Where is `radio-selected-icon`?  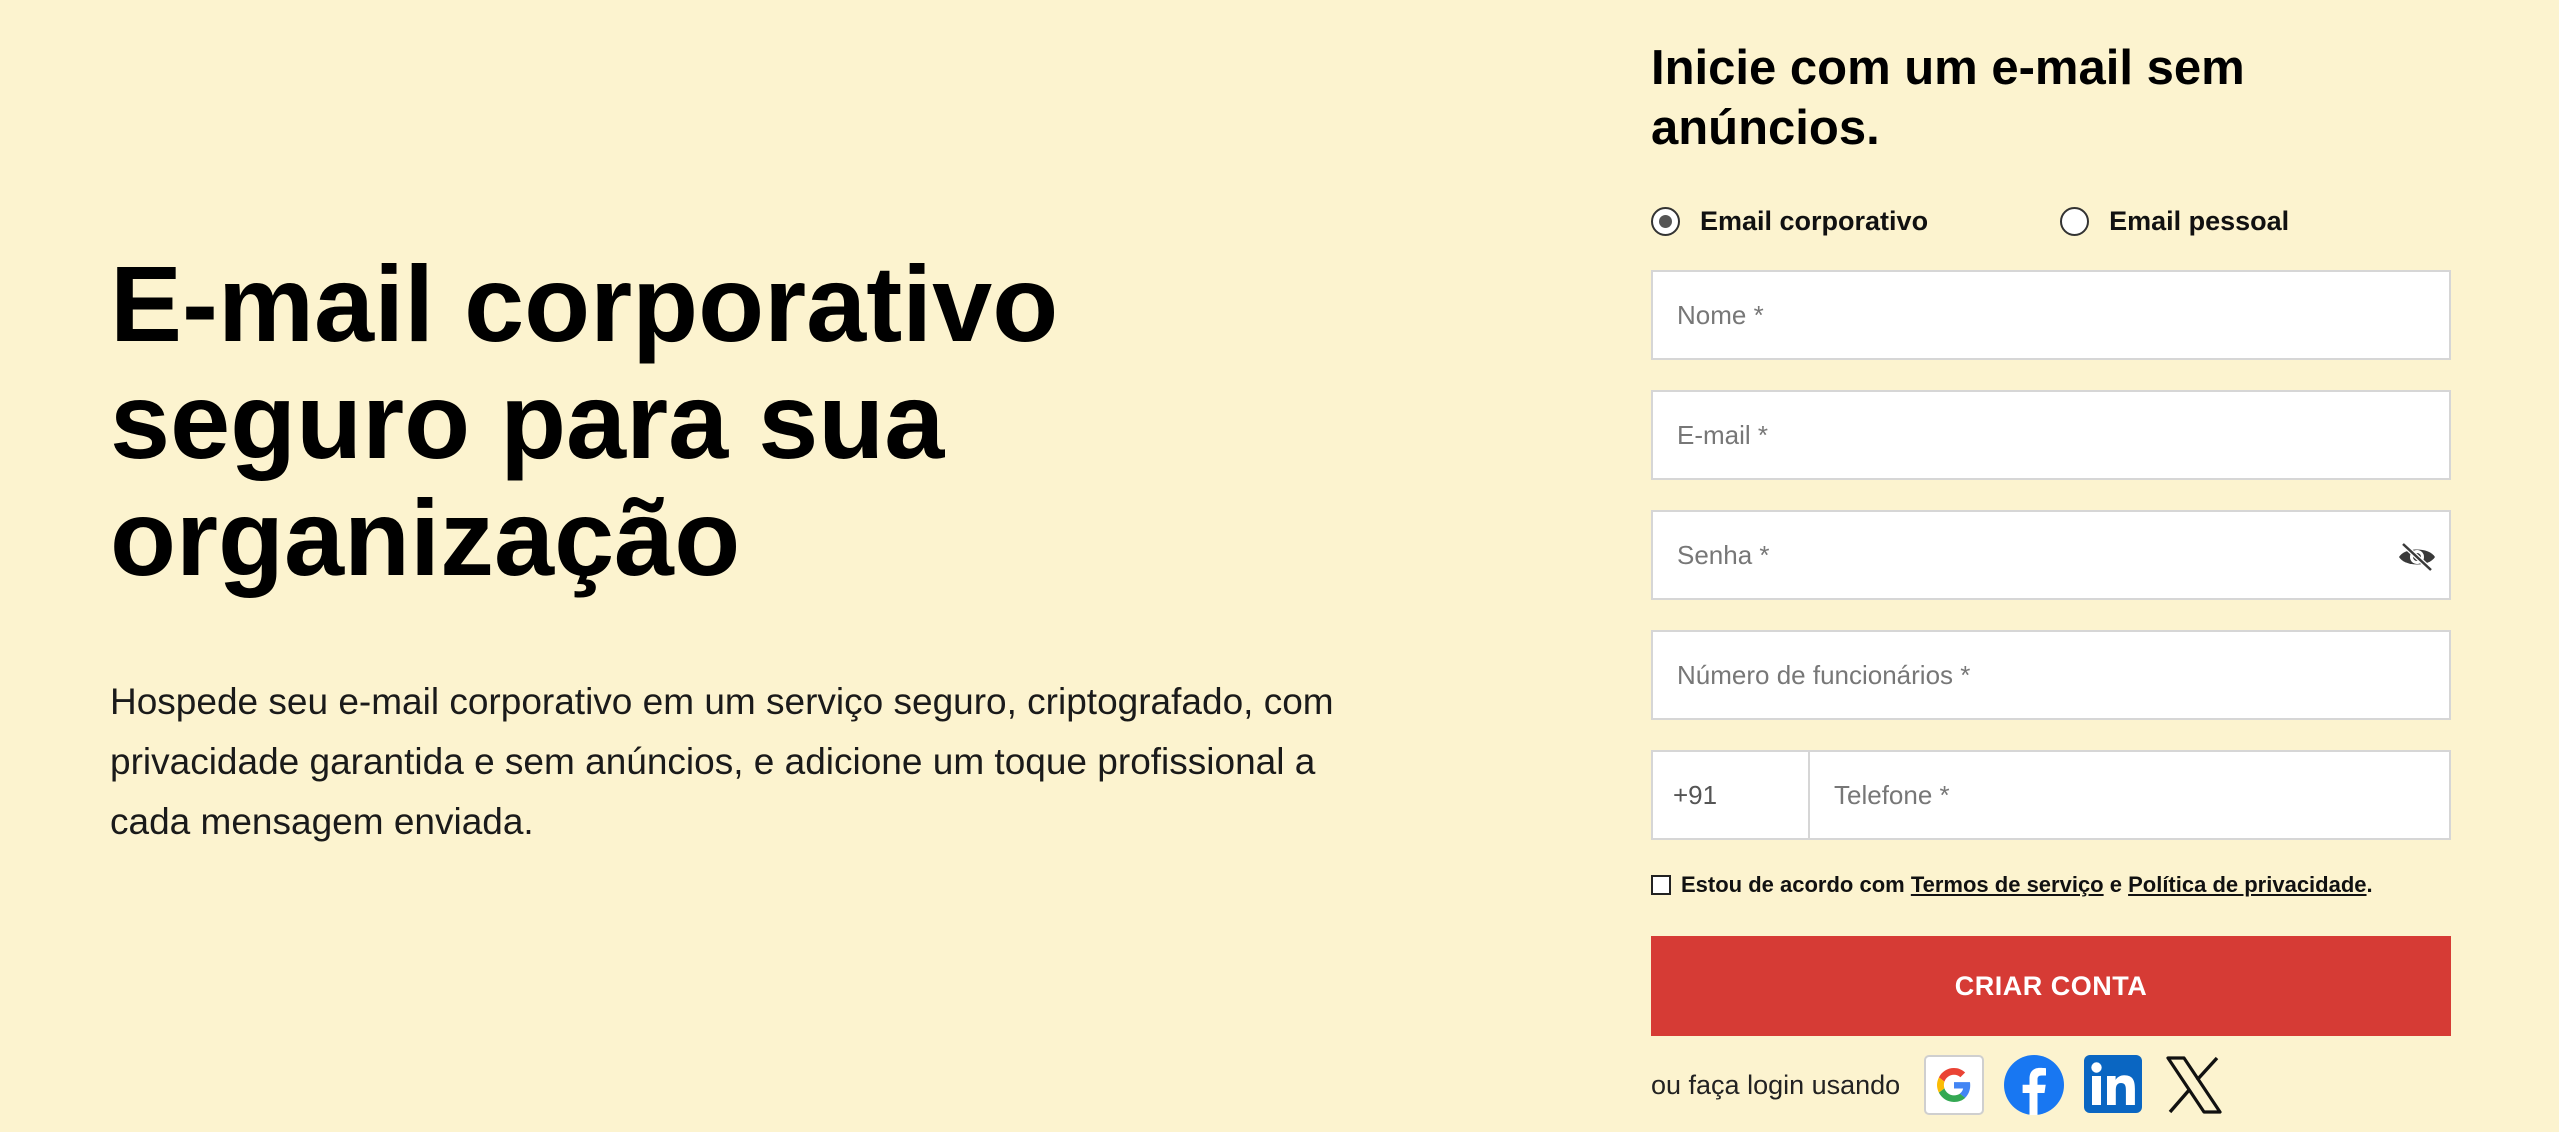
radio-selected-icon is located at coordinates (1665, 221).